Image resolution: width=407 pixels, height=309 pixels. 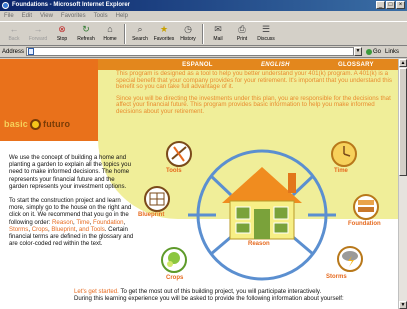 I want to click on blueprint-icon, so click(x=157, y=199).